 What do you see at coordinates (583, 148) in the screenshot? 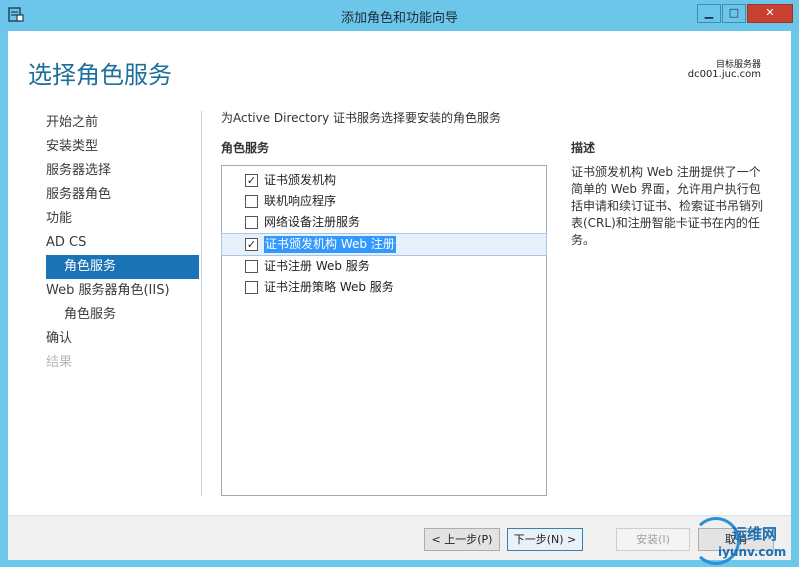
I see `description-header: 描述` at bounding box center [583, 148].